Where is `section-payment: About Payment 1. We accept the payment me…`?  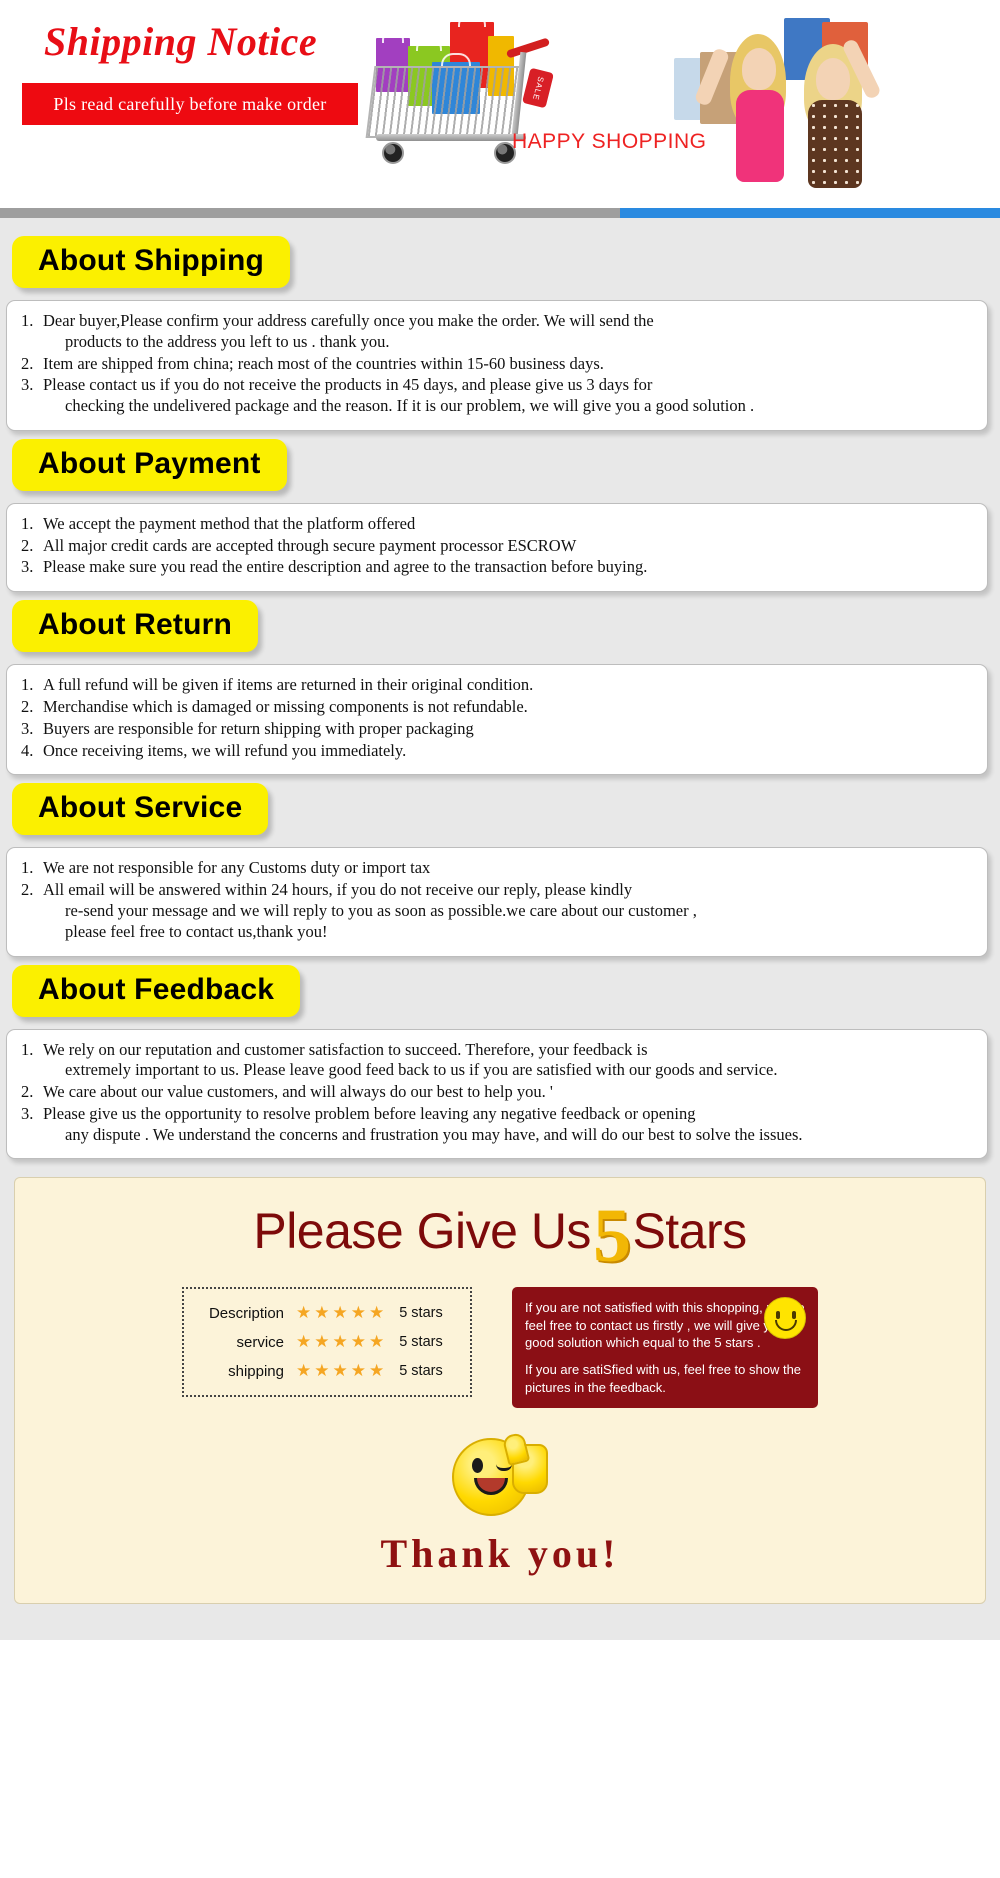
section-payment: About Payment 1. We accept the payment me… is located at coordinates (500, 515).